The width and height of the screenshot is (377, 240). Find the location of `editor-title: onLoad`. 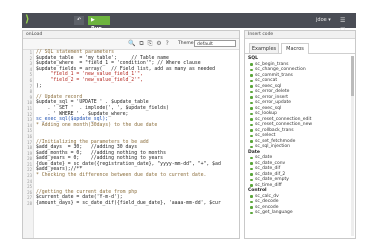

editor-title: onLoad is located at coordinates (131, 35).